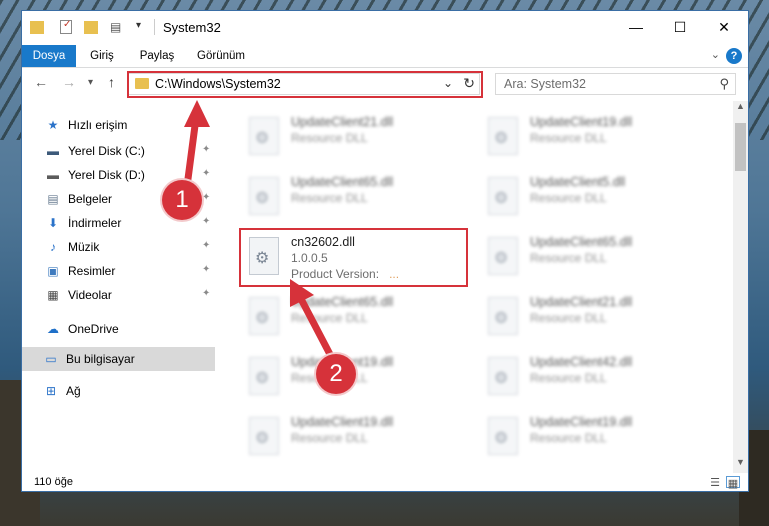  What do you see at coordinates (385, 56) in the screenshot?
I see `ribbon-tabs: Dosya Giriş Paylaş Görünüm ⌄ ?` at bounding box center [385, 56].